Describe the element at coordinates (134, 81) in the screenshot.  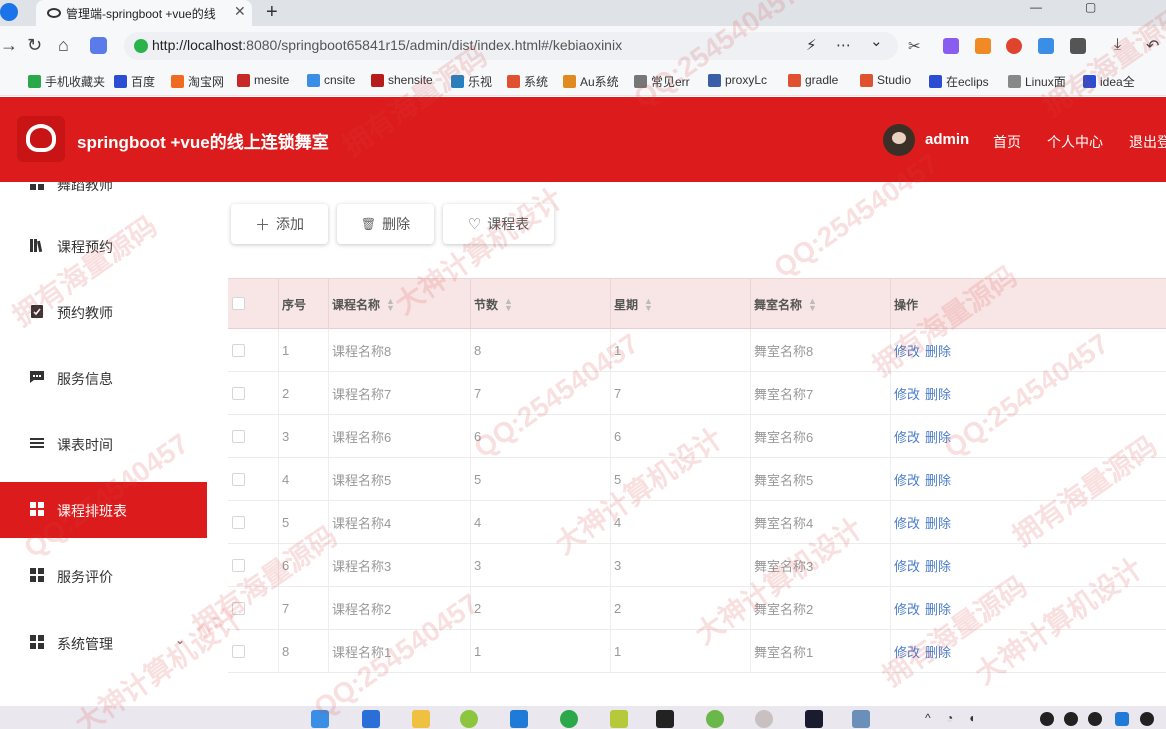
I see `bookmark-item: 百度` at that location.